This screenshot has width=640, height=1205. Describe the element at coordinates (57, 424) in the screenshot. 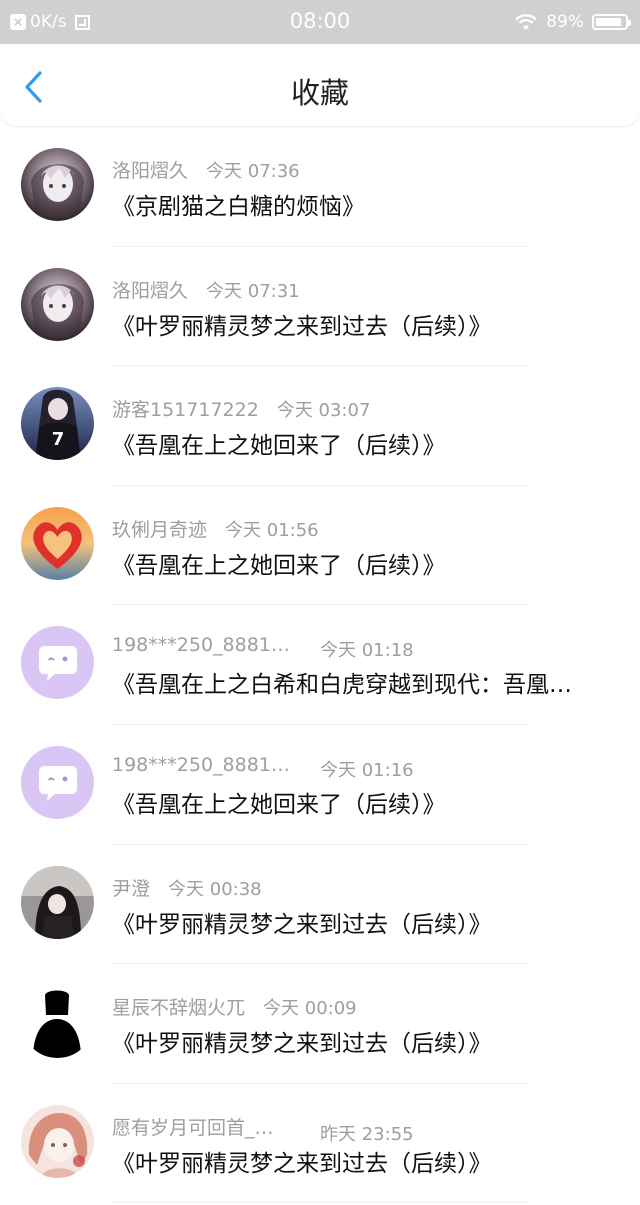

I see `number-seven-avatar: 7` at that location.